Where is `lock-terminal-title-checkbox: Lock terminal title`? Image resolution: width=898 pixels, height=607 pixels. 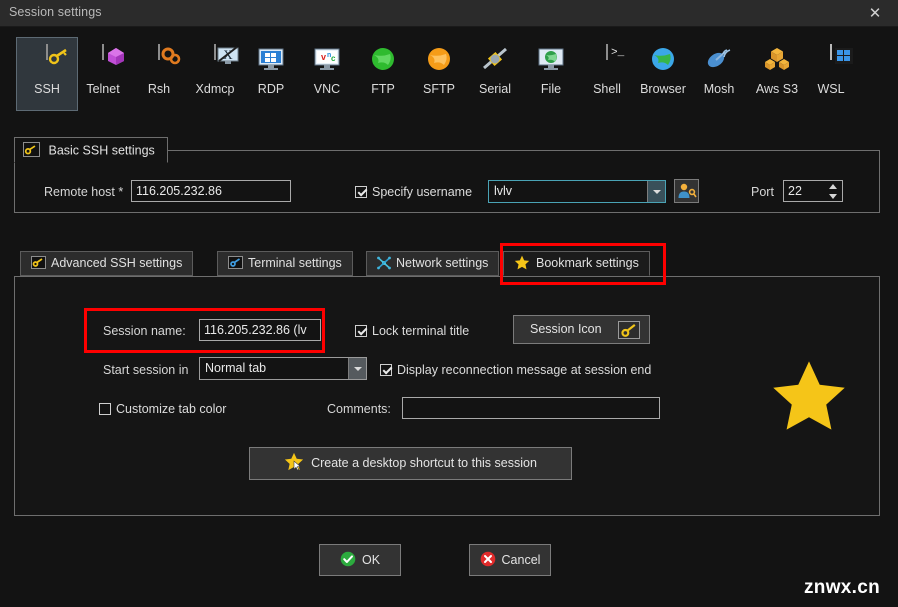
lock-terminal-title-checkbox: Lock terminal title is located at coordinates (412, 331).